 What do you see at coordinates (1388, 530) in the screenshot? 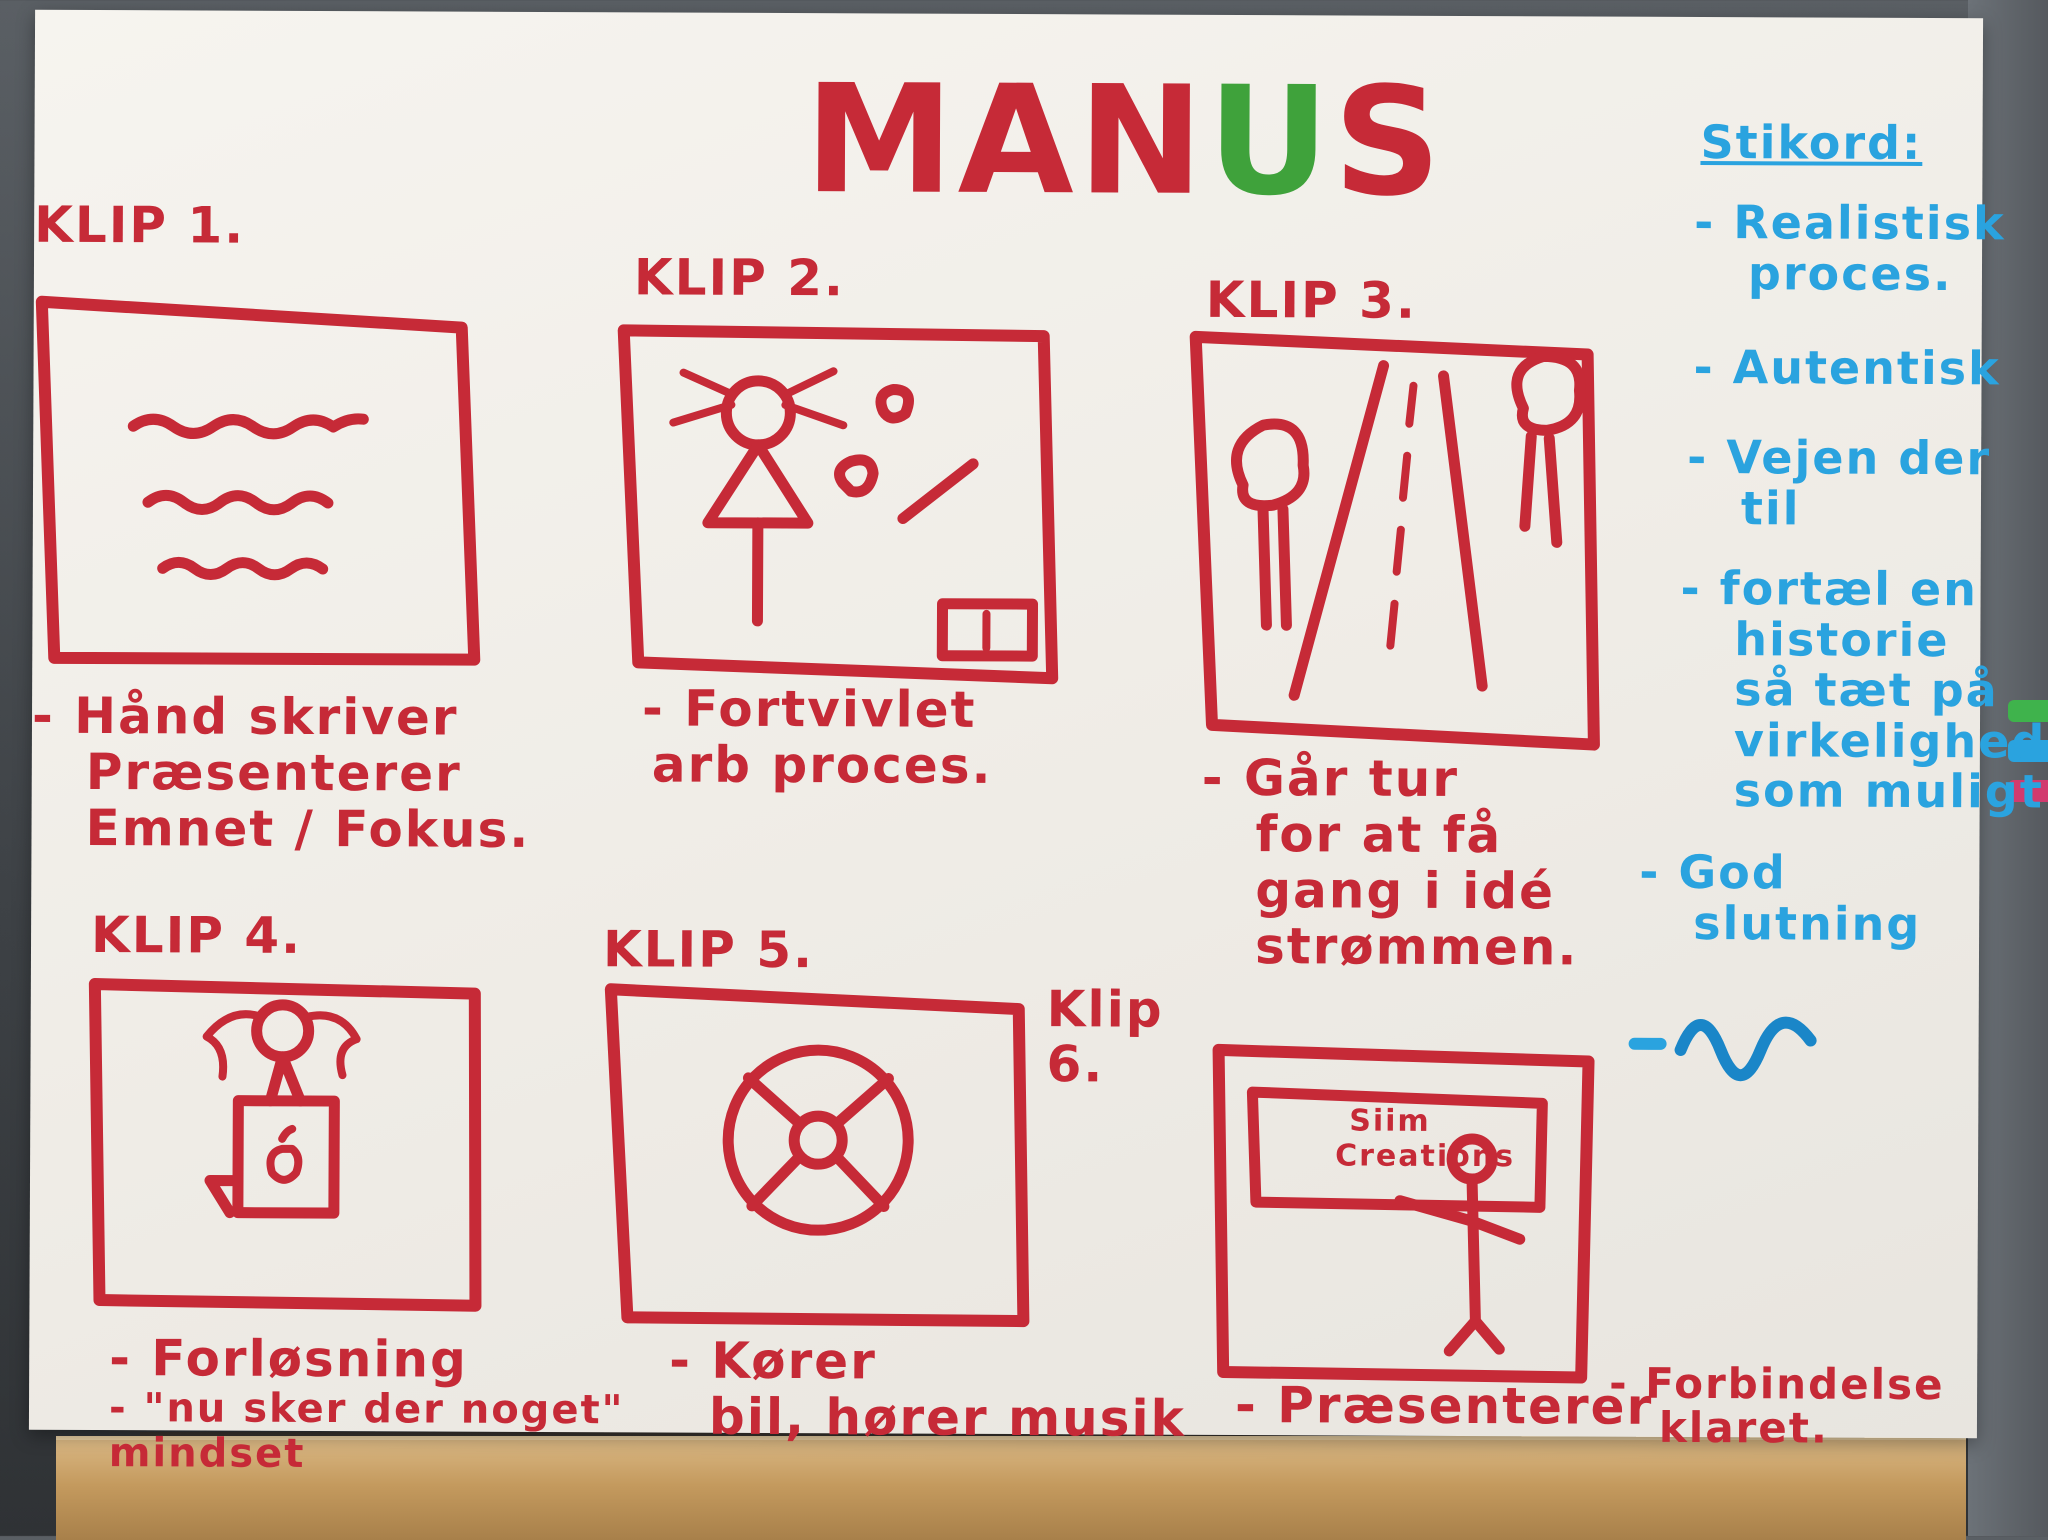
I see `road-icon` at bounding box center [1388, 530].